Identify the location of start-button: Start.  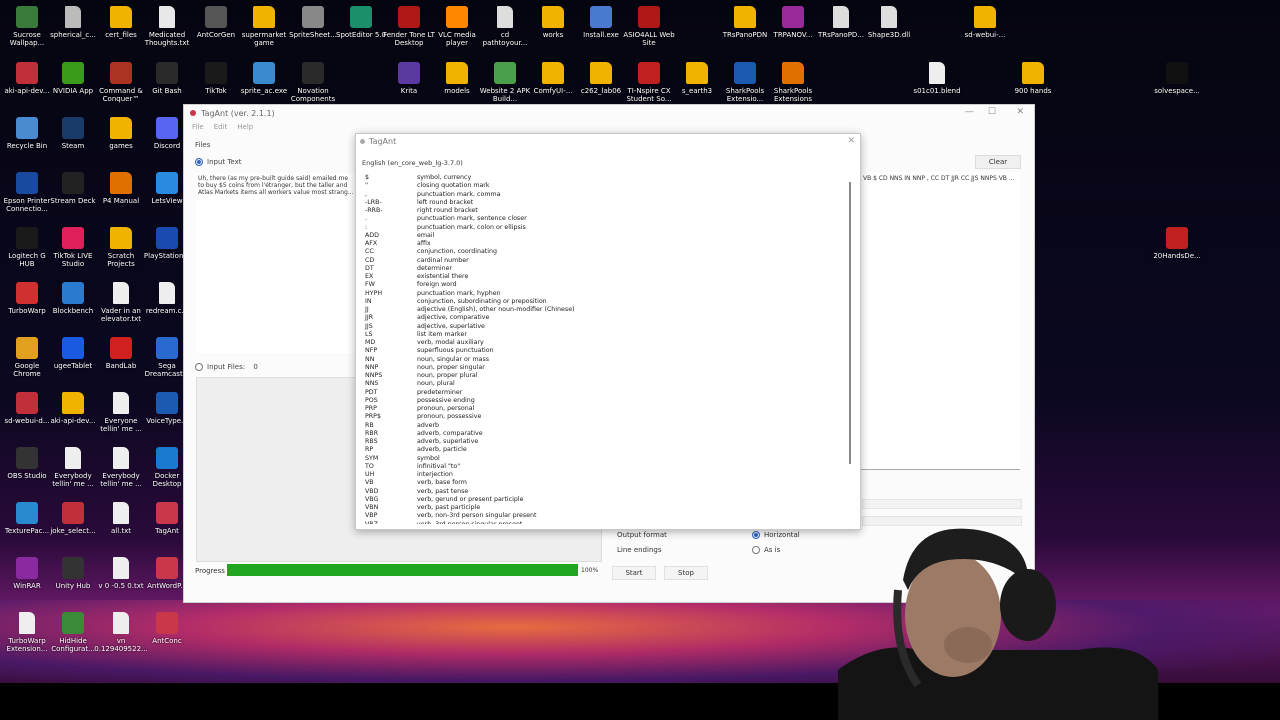
(634, 573).